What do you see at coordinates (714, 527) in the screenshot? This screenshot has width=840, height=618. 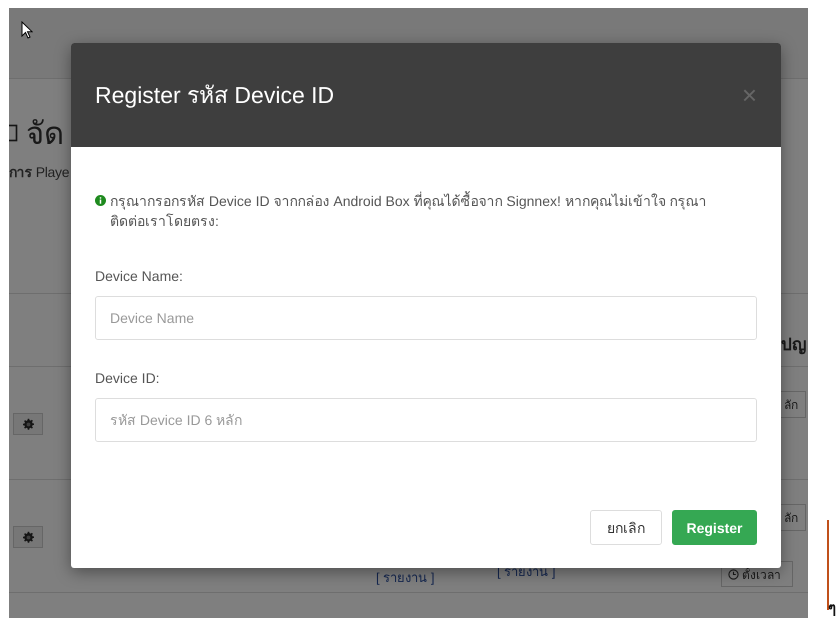 I see `register-button: Register` at bounding box center [714, 527].